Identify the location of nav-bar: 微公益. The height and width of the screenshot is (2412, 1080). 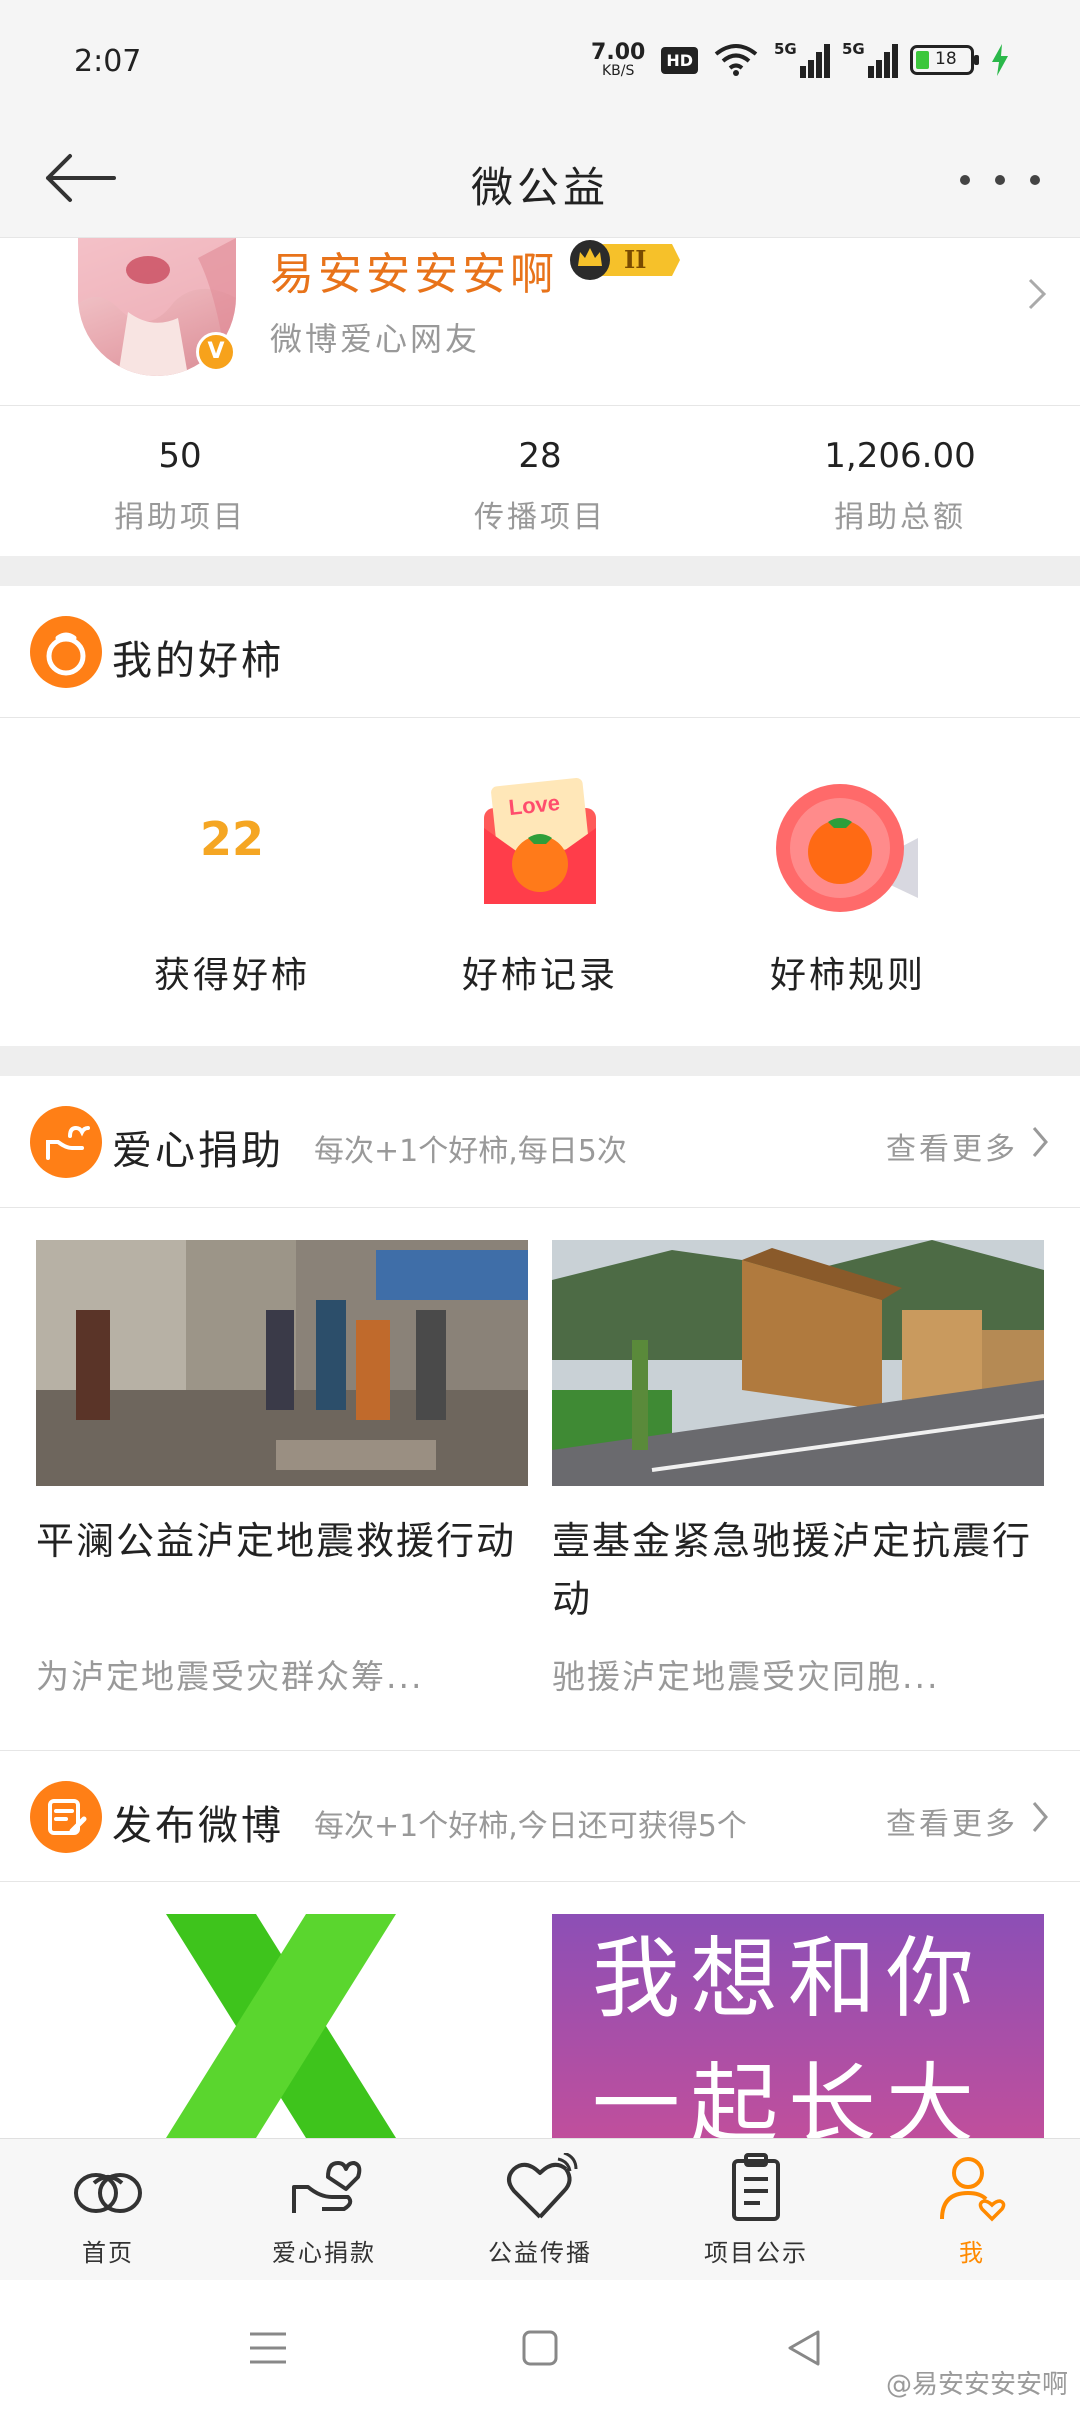
(540, 179).